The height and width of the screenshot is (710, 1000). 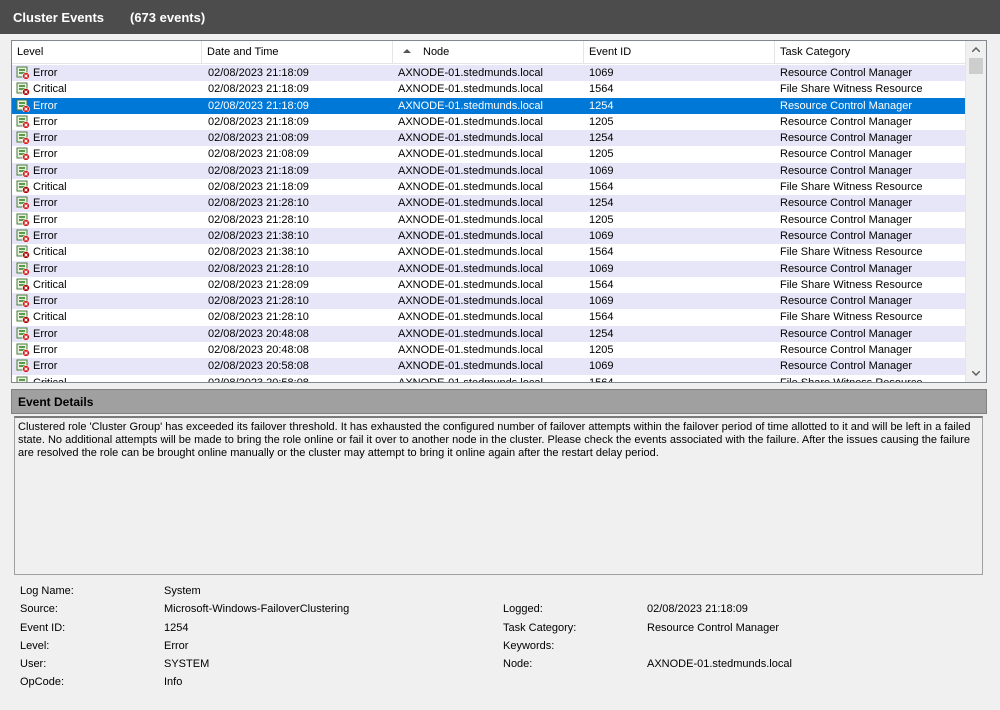 I want to click on window-title: Cluster Events, so click(x=59, y=17).